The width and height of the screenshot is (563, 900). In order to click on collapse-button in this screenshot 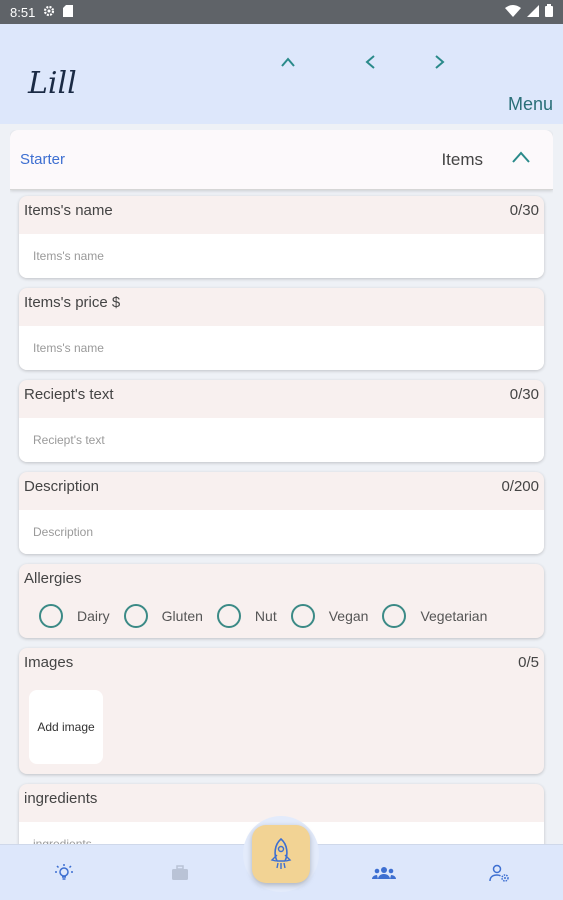, I will do `click(522, 161)`.